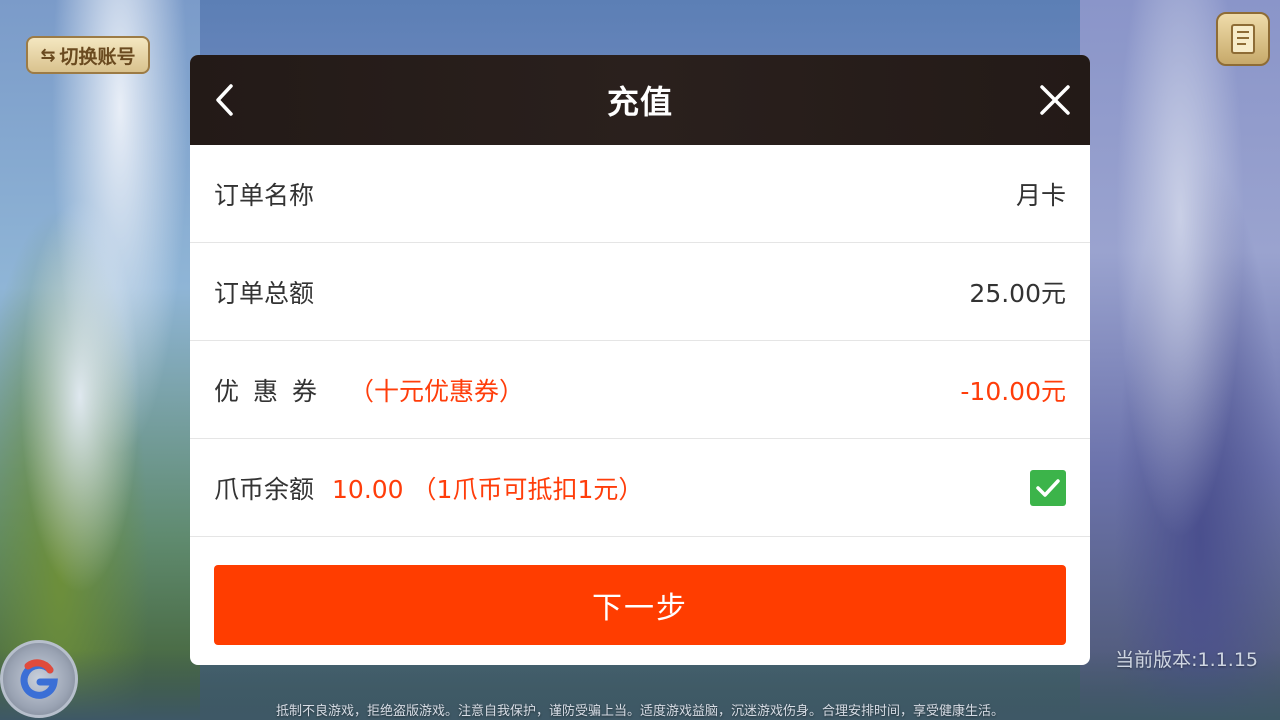  What do you see at coordinates (264, 195) in the screenshot?
I see `order-name-label: 订单名称` at bounding box center [264, 195].